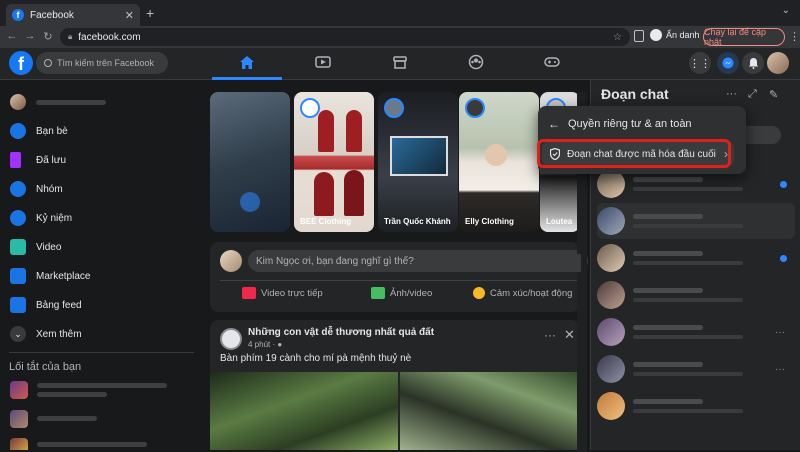 This screenshot has height=452, width=800. What do you see at coordinates (419, 156) in the screenshot?
I see `story-screen-image` at bounding box center [419, 156].